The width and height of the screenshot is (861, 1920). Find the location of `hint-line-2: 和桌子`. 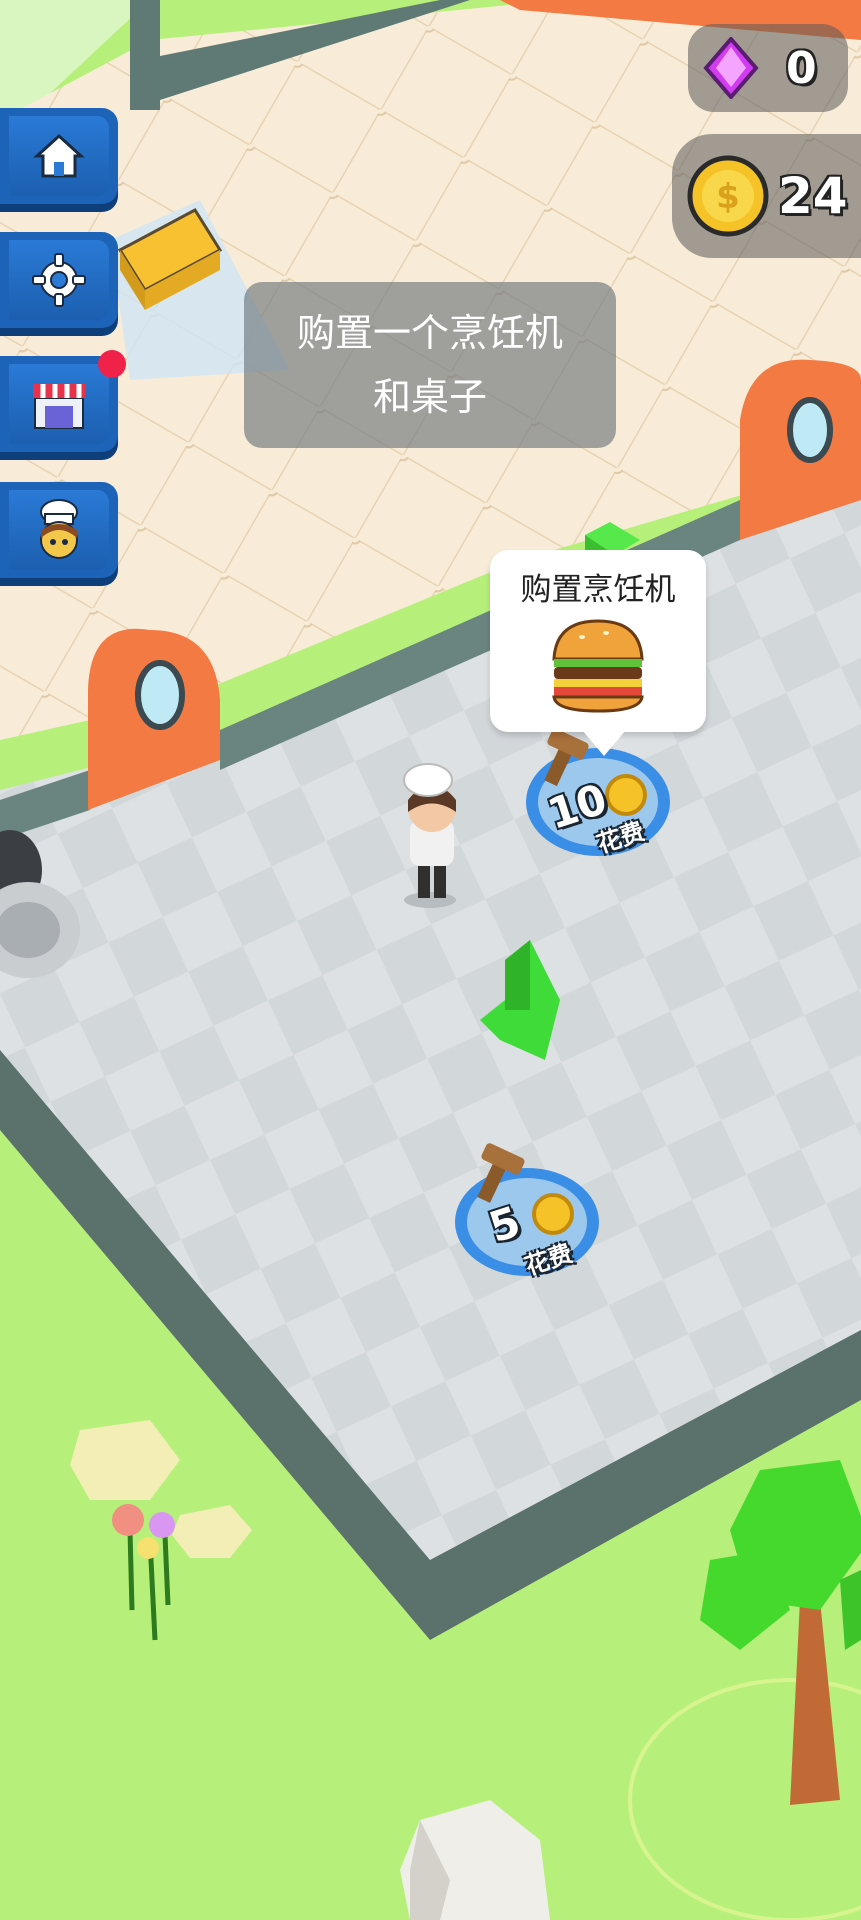

hint-line-2: 和桌子 is located at coordinates (429, 397).